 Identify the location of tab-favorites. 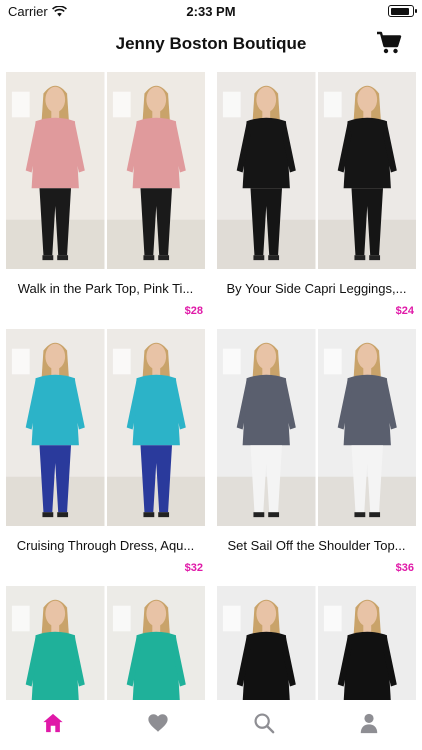
(159, 725).